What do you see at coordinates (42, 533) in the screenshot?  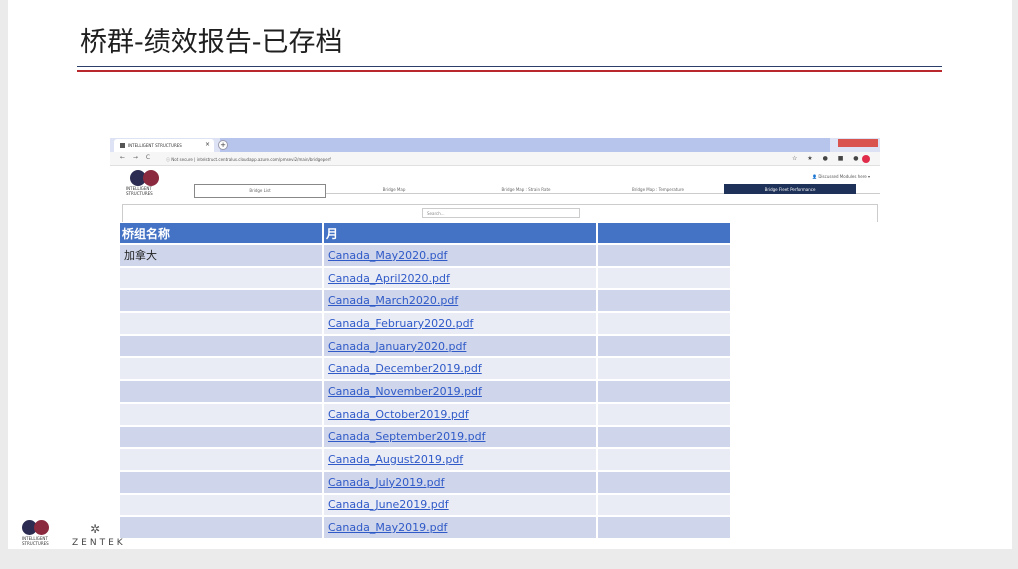 I see `footer-logo-intelligent-structures: INTELLIGENT STRUCTURES` at bounding box center [42, 533].